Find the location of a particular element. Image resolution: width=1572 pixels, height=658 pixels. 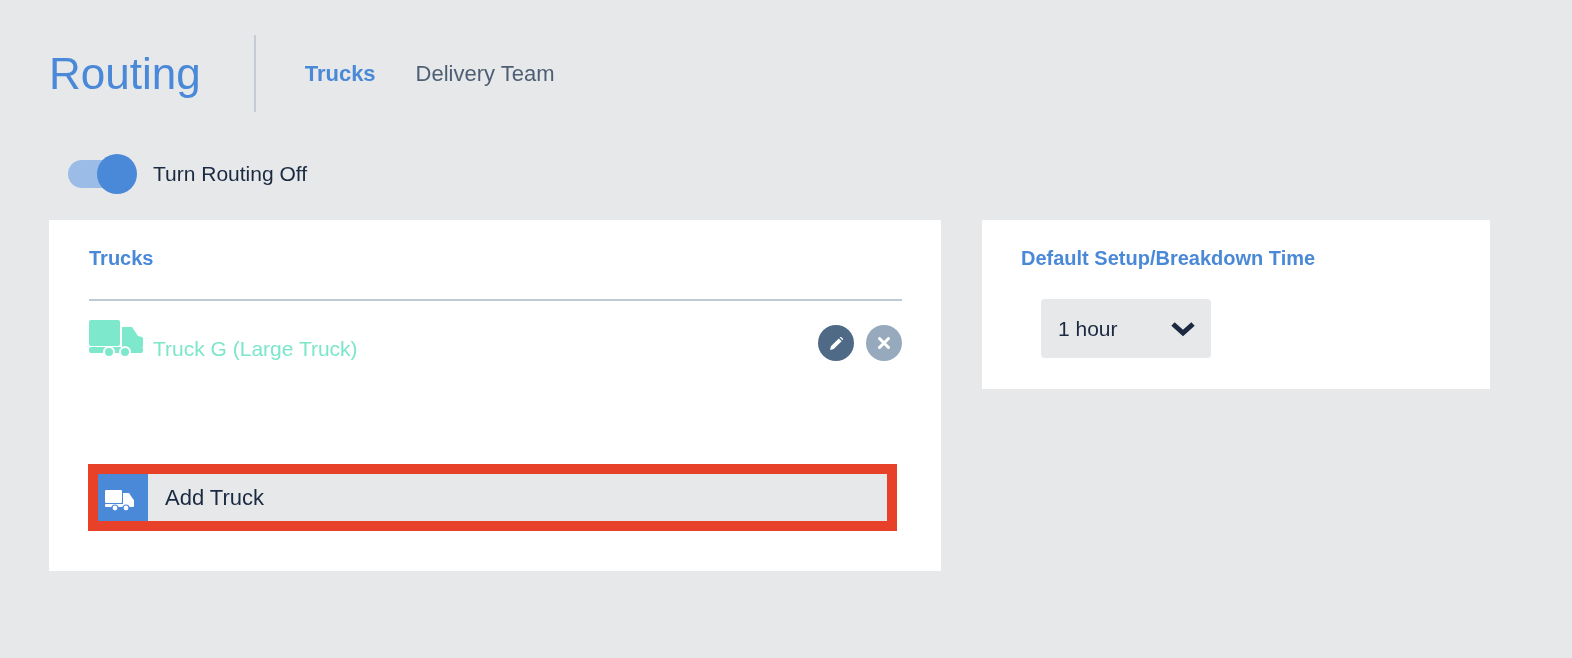

truck-name: Truck G (Large Truck) is located at coordinates (255, 349).